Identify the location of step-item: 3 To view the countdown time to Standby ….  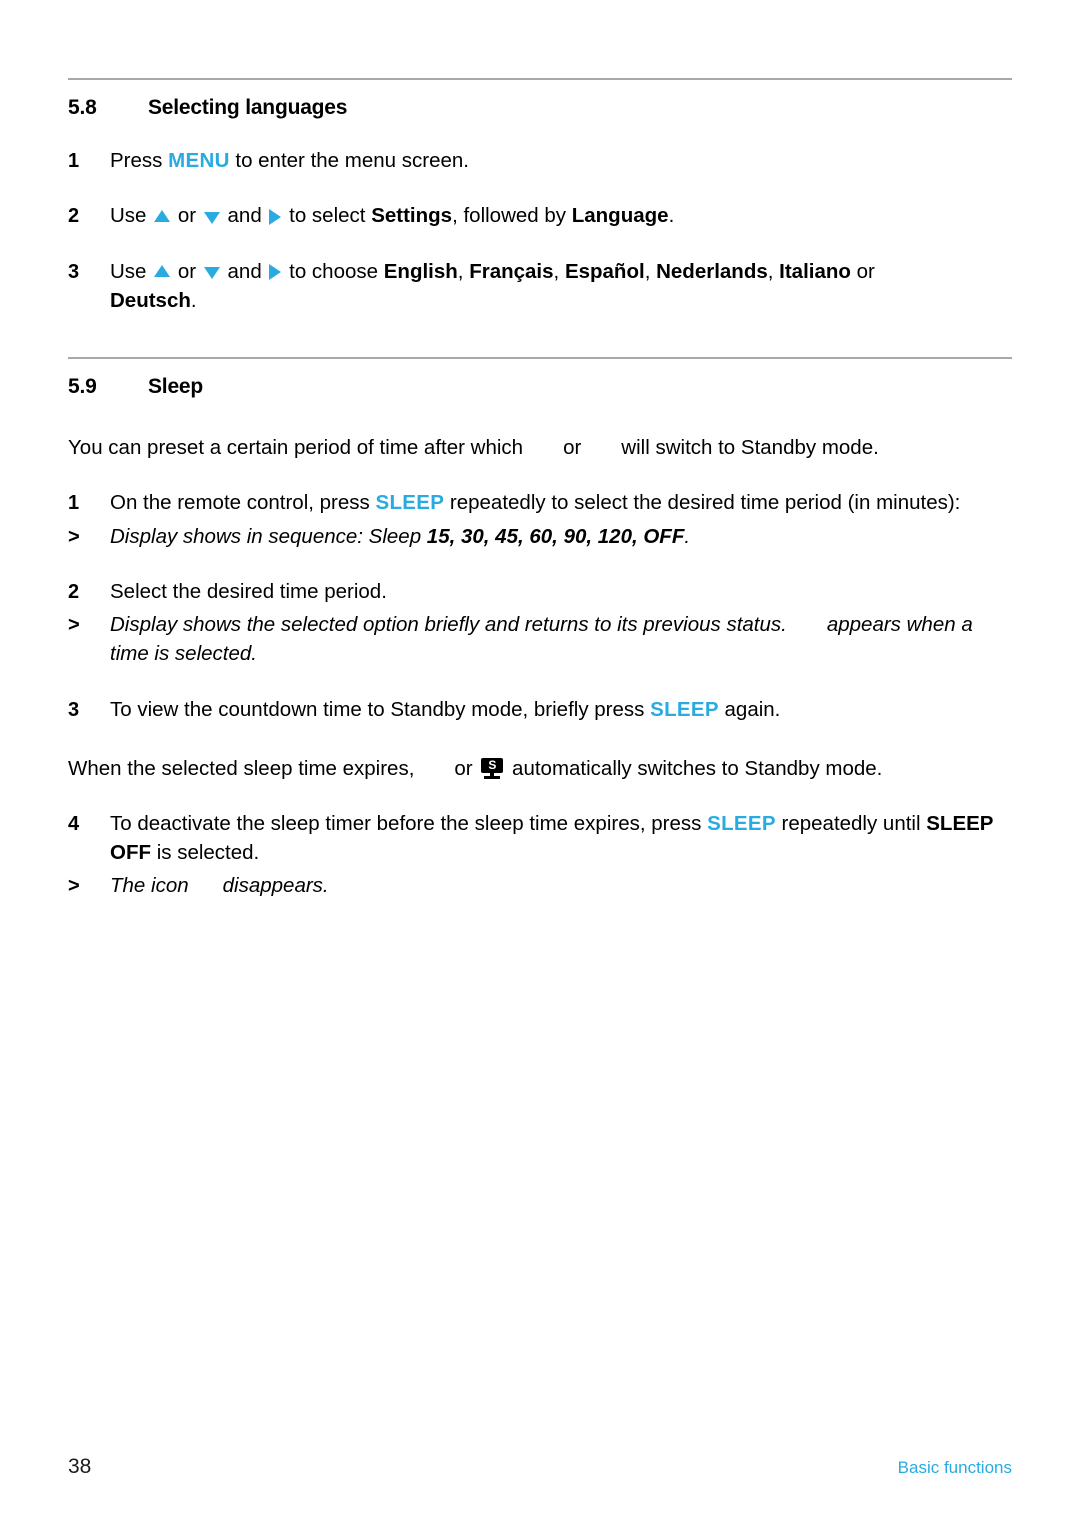
(540, 709).